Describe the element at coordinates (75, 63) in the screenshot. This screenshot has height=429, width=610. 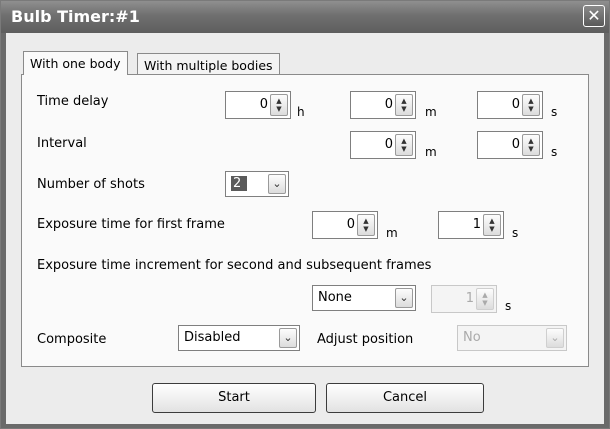
I see `tab-with-one-body: With one body` at that location.